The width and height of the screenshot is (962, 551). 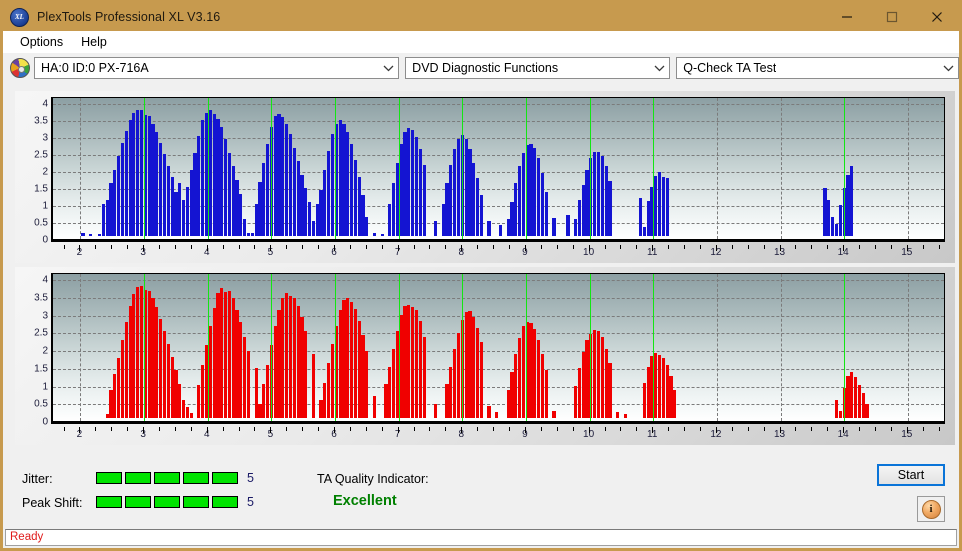 I want to click on ta-quality-value: Excellent, so click(x=365, y=501).